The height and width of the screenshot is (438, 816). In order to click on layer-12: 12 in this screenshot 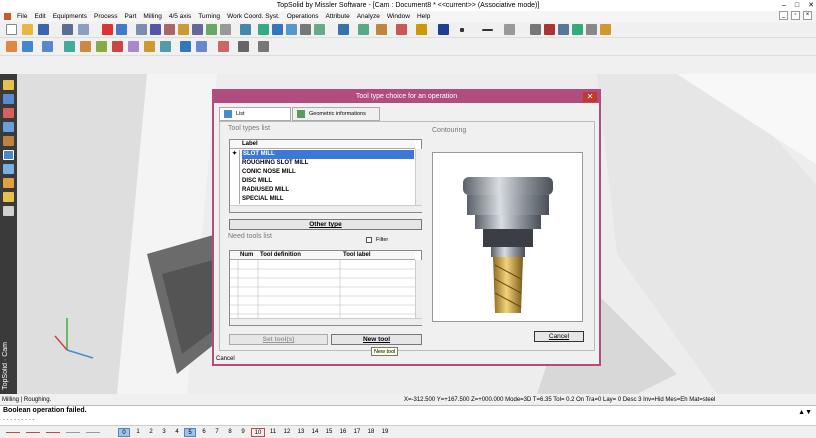, I will do `click(287, 432)`.